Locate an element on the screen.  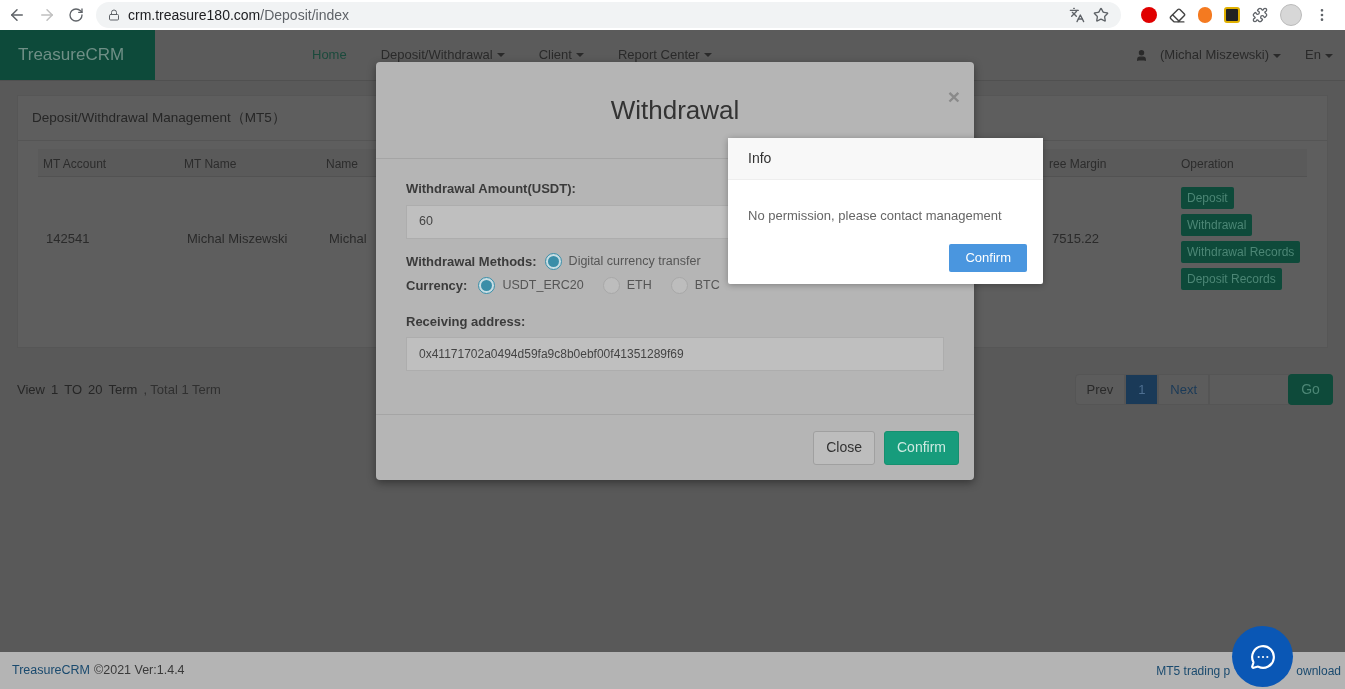
field-label: Currency: is located at coordinates (437, 286).